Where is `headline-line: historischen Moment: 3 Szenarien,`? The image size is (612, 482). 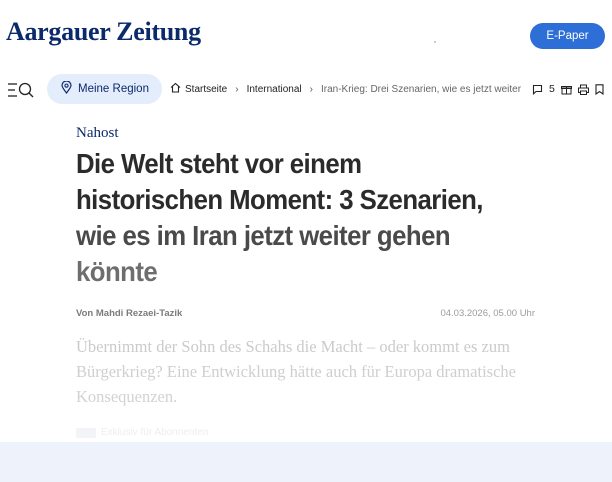 headline-line: historischen Moment: 3 Szenarien, is located at coordinates (279, 199).